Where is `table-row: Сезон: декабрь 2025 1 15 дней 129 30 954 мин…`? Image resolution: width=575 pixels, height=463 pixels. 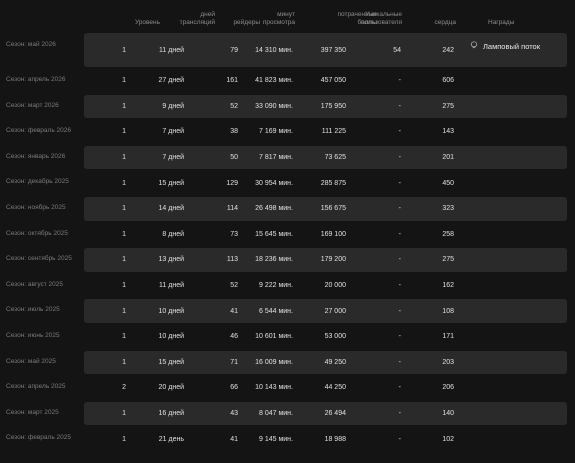
table-row: Сезон: декабрь 2025 1 15 дней 129 30 954 мин… is located at coordinates (287, 183).